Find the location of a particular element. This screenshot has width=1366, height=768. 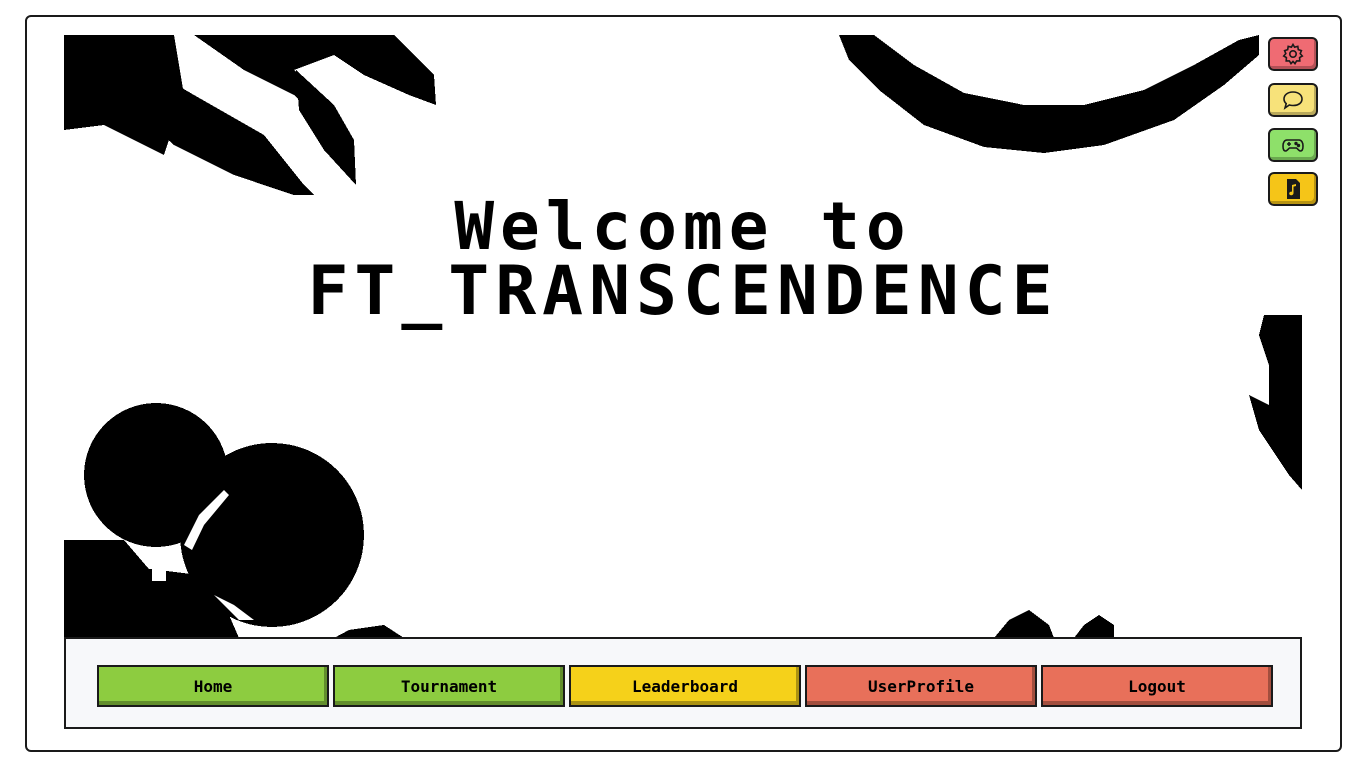

tournament-button: Tournament is located at coordinates (449, 686).